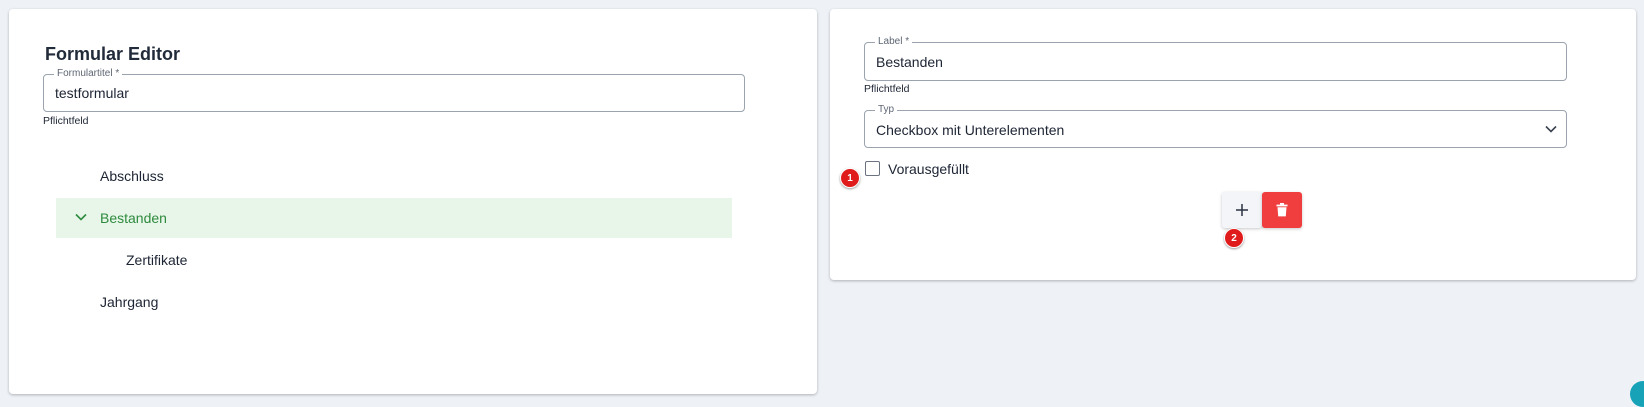  I want to click on panel-title: Formular Editor, so click(113, 54).